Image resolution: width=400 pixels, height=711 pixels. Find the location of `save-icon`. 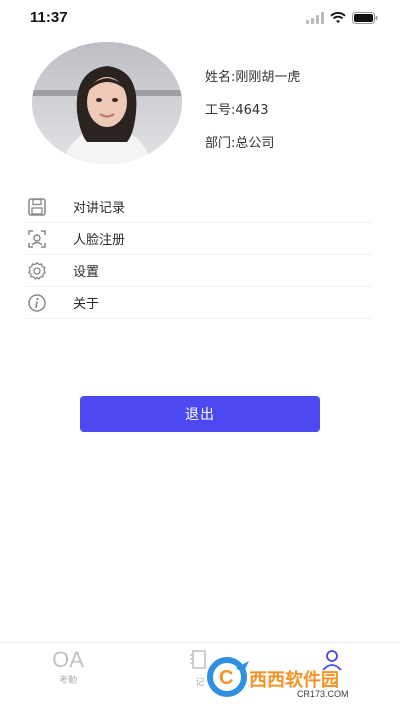

save-icon is located at coordinates (37, 207).